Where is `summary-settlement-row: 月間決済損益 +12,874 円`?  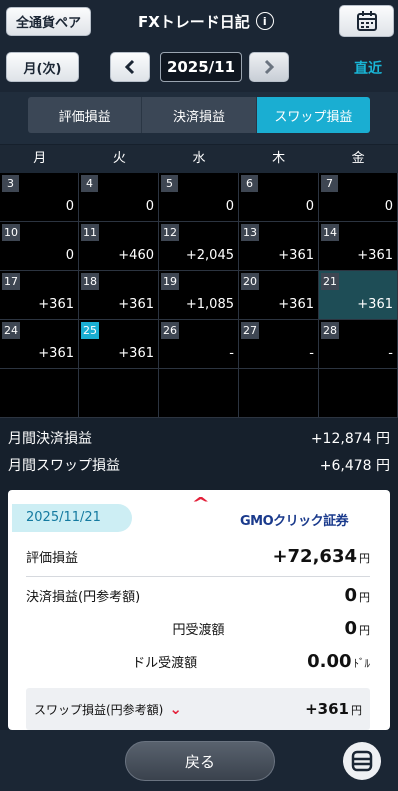
summary-settlement-row: 月間決済損益 +12,874 円 is located at coordinates (199, 438).